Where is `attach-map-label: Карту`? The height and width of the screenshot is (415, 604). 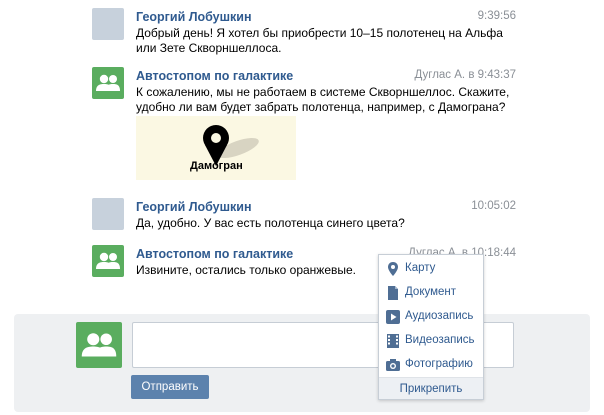 attach-map-label: Карту is located at coordinates (420, 268).